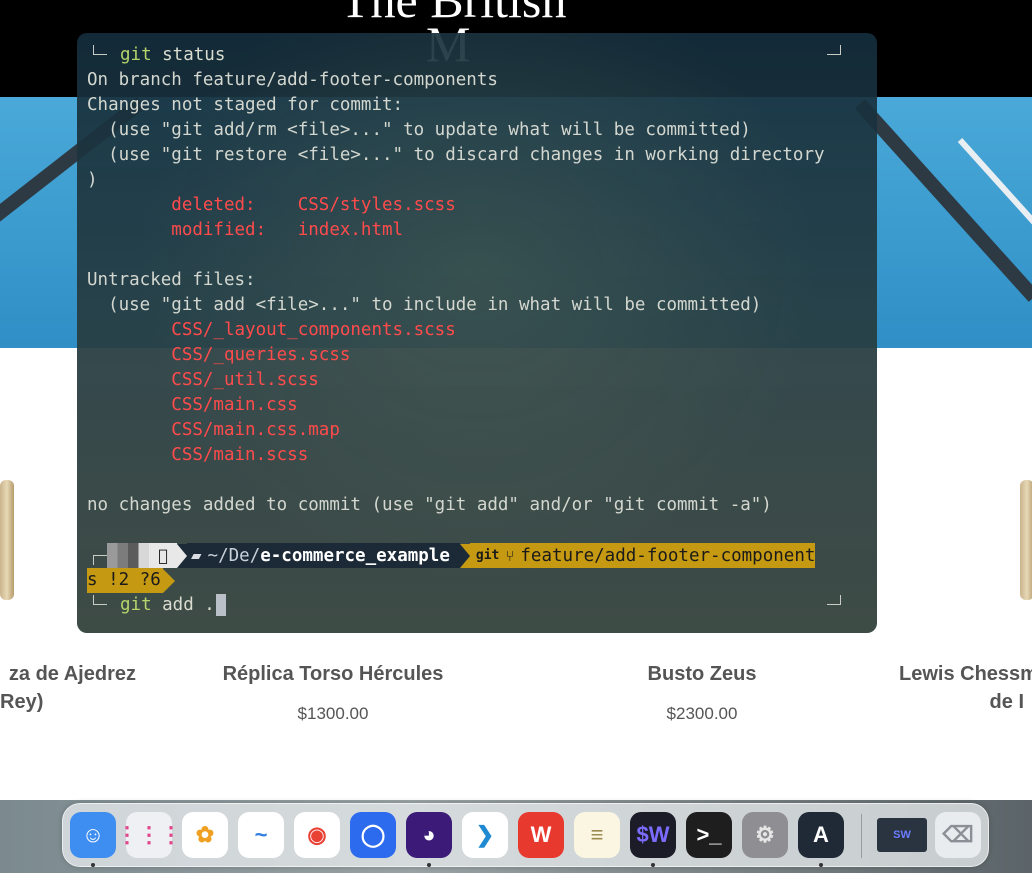 Image resolution: width=1032 pixels, height=873 pixels. What do you see at coordinates (668, 555) in the screenshot?
I see `prompt-branch: feature/add-footer-component` at bounding box center [668, 555].